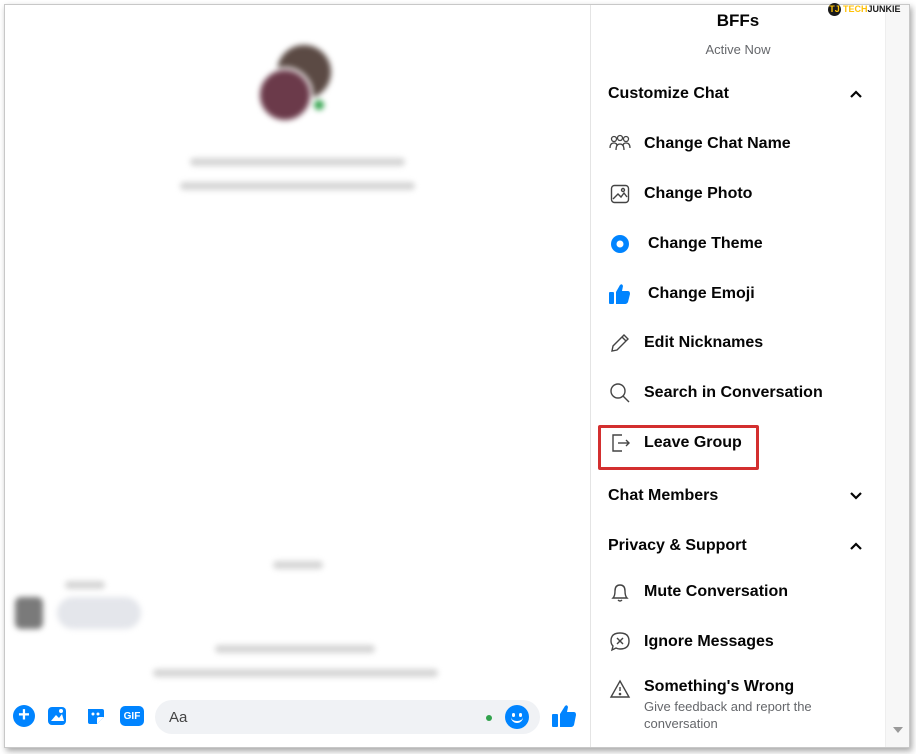 The image size is (916, 754). I want to click on section-label: Customize Chat, so click(668, 93).